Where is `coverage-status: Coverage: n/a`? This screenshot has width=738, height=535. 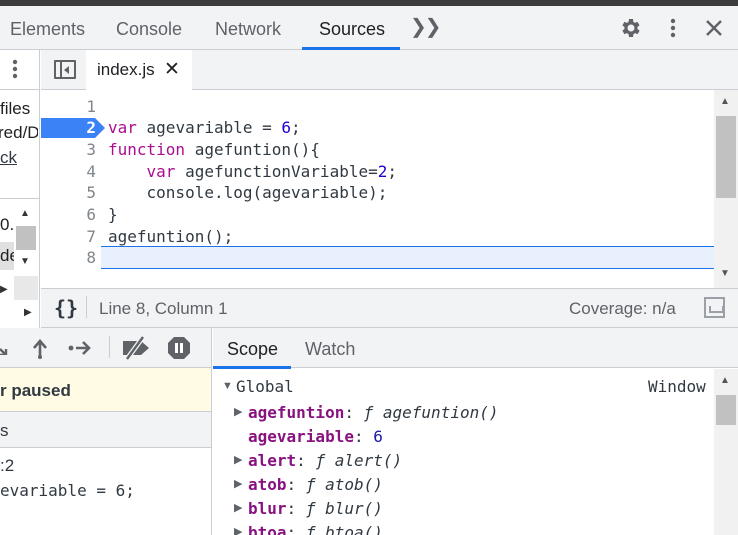
coverage-status: Coverage: n/a is located at coordinates (622, 308).